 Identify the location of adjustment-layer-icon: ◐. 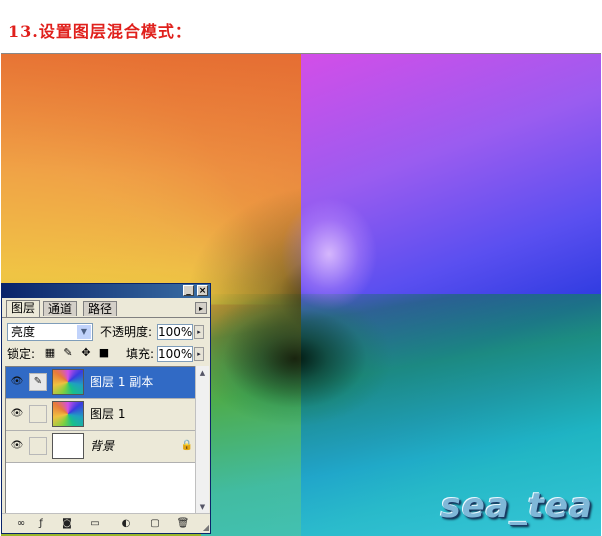
(126, 523).